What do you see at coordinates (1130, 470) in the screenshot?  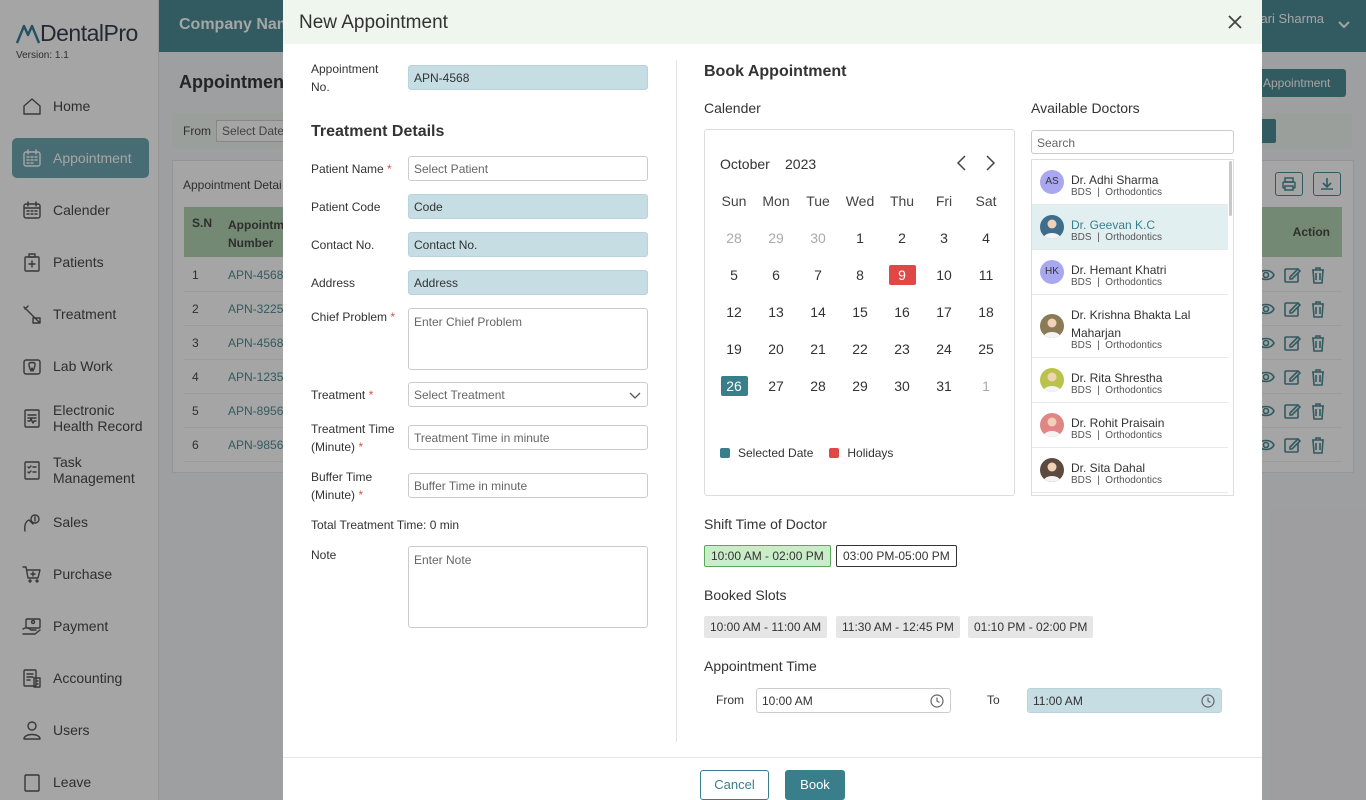 I see `doctor-item: Dr. Sita Dahal BDS | Orthodontics` at bounding box center [1130, 470].